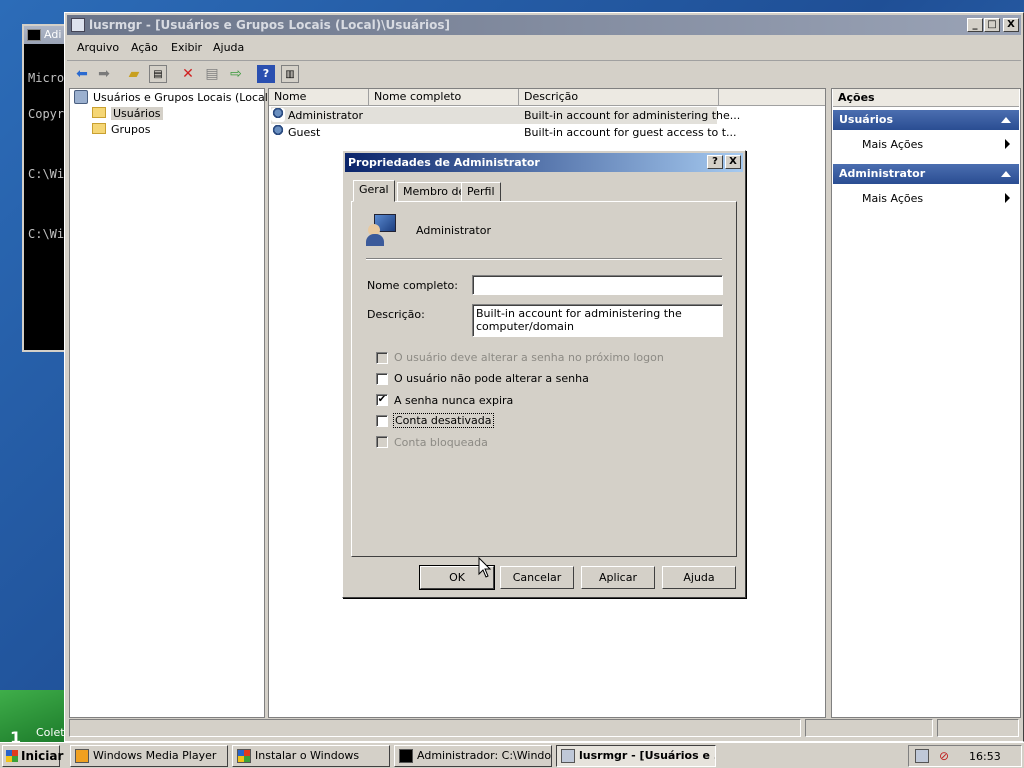 This screenshot has height=768, width=1024. Describe the element at coordinates (382, 358) in the screenshot. I see `must-change-password-checkbox` at that location.